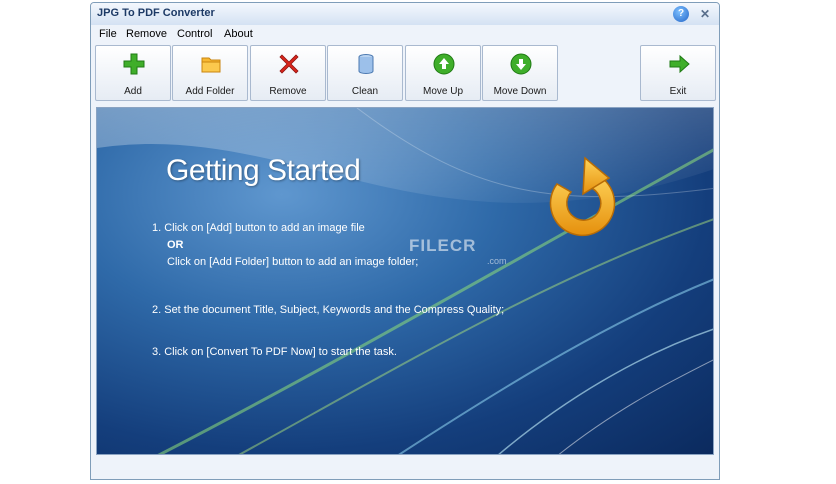 The height and width of the screenshot is (484, 836). Describe the element at coordinates (365, 91) in the screenshot. I see `clean-label: Clean` at that location.